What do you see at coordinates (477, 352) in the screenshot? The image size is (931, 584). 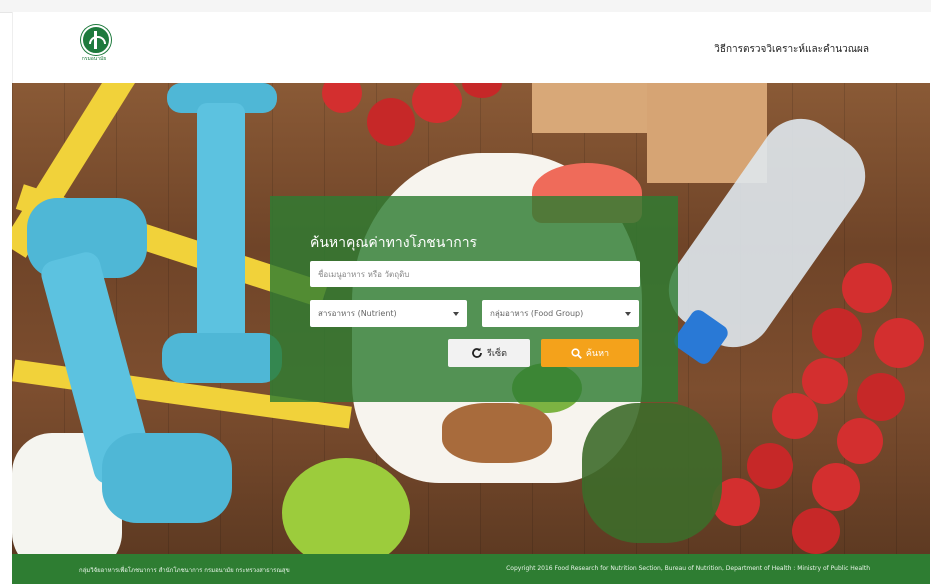 I see `refresh-icon` at bounding box center [477, 352].